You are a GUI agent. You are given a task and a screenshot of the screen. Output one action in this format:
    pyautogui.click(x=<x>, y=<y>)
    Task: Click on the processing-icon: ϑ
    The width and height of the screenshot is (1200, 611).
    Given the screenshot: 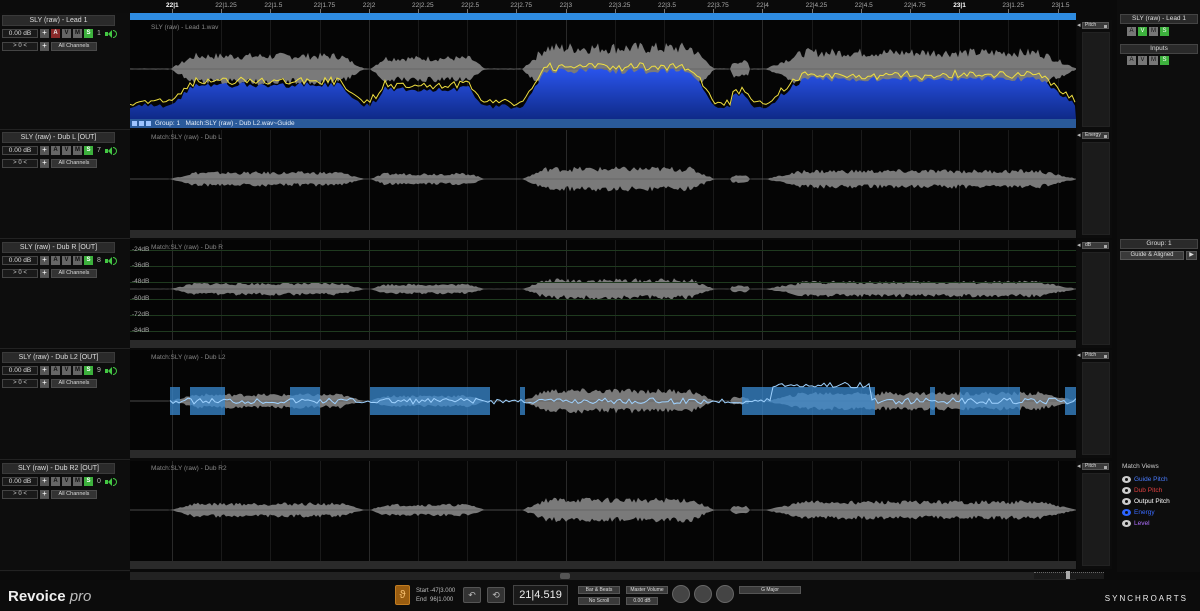 What is the action you would take?
    pyautogui.click(x=402, y=595)
    